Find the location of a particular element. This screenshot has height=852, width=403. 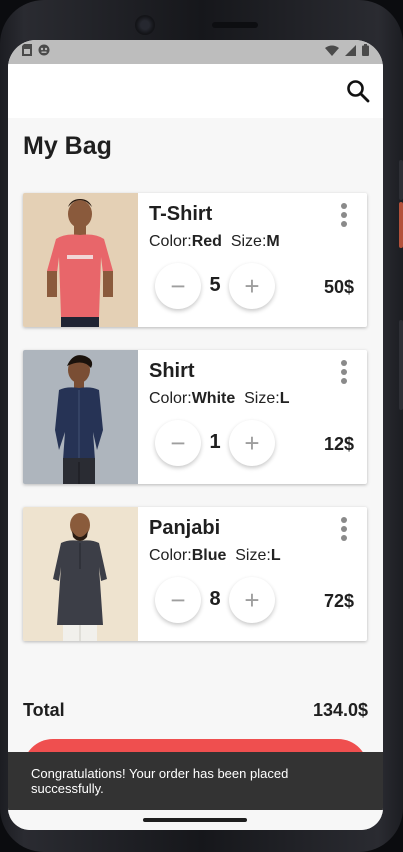

color-value: White is located at coordinates (213, 398).